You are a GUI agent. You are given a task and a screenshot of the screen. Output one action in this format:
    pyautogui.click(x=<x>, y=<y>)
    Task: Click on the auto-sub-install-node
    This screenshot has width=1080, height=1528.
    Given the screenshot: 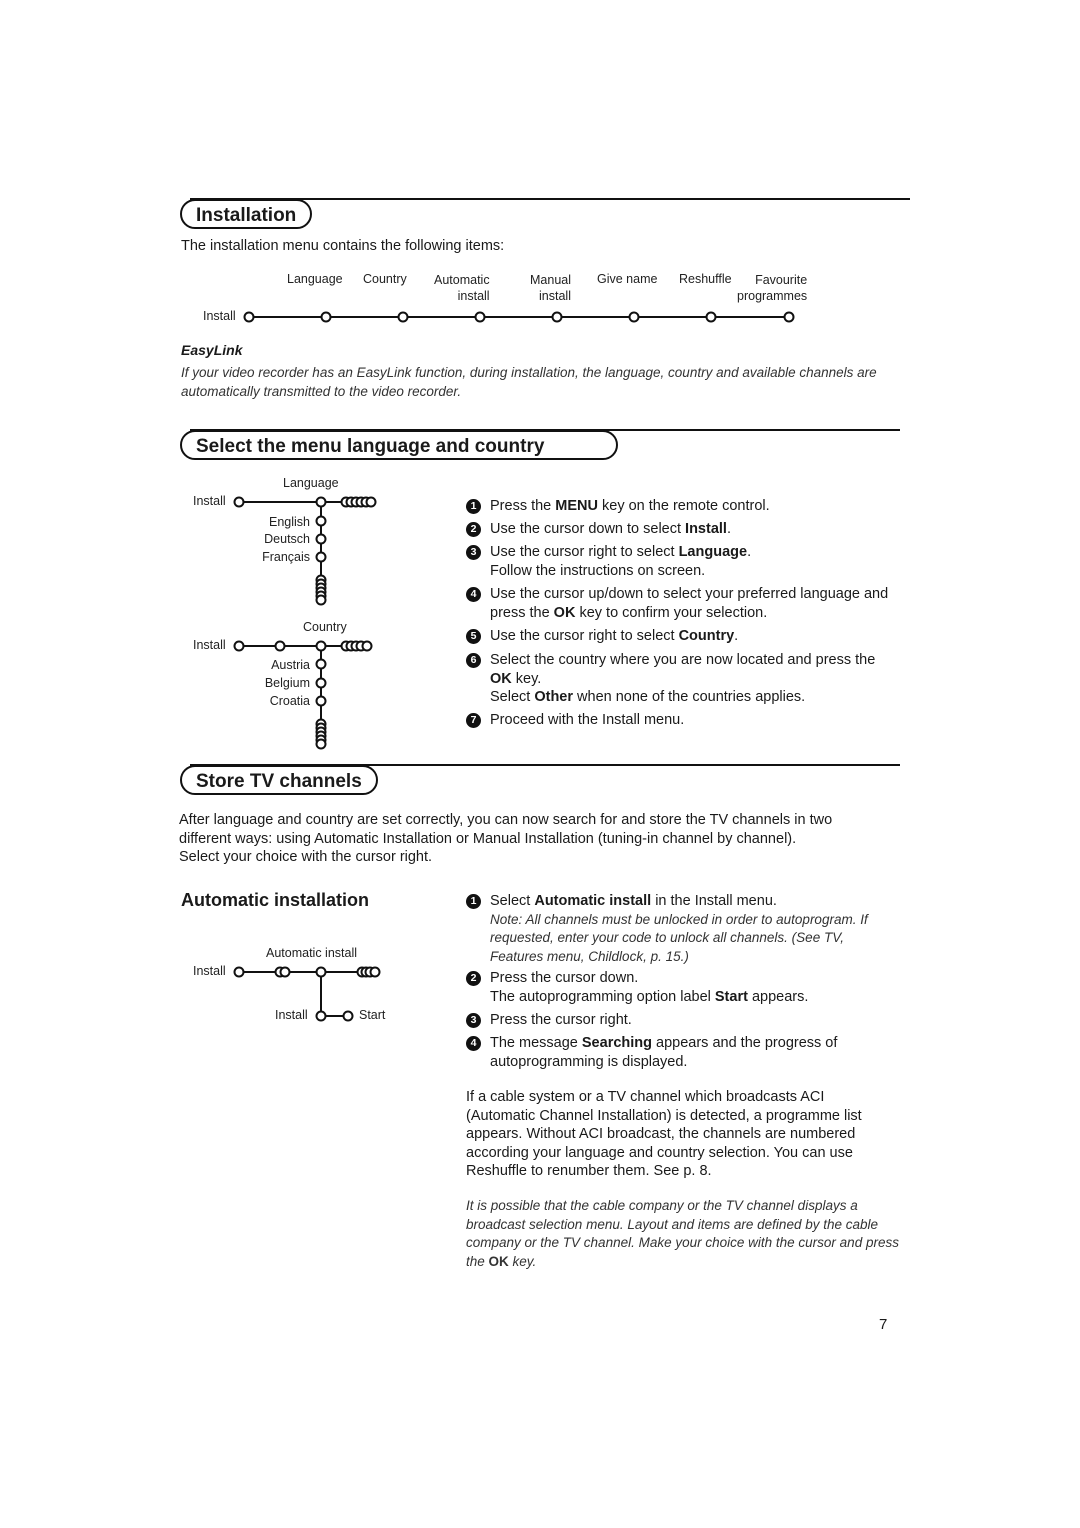 What is the action you would take?
    pyautogui.click(x=321, y=1016)
    